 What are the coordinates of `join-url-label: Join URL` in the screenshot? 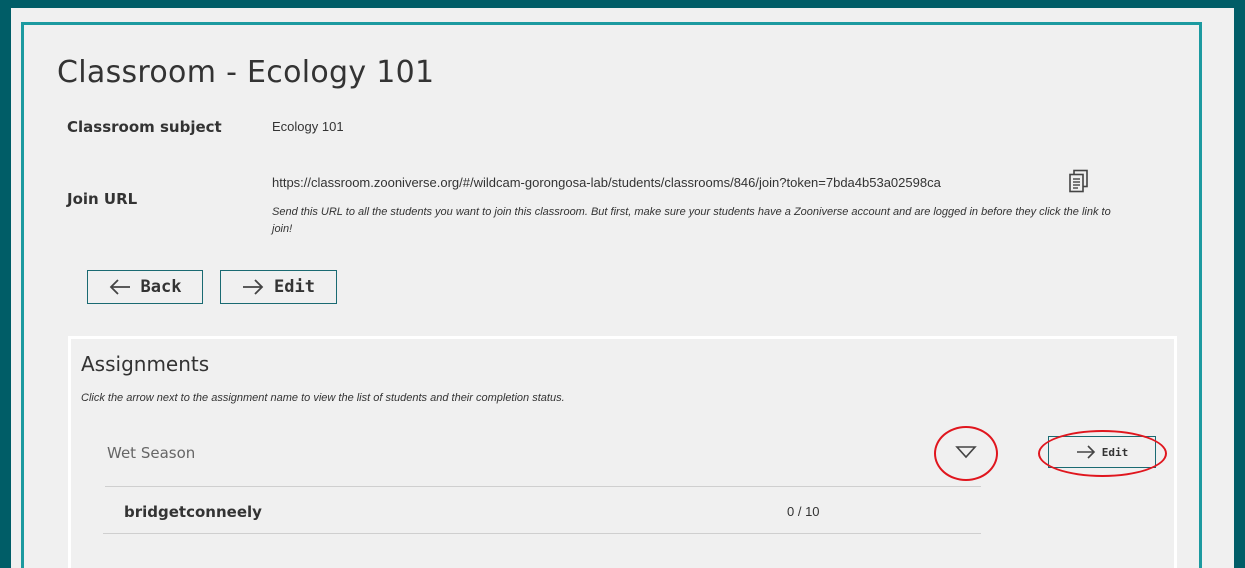 It's located at (102, 199).